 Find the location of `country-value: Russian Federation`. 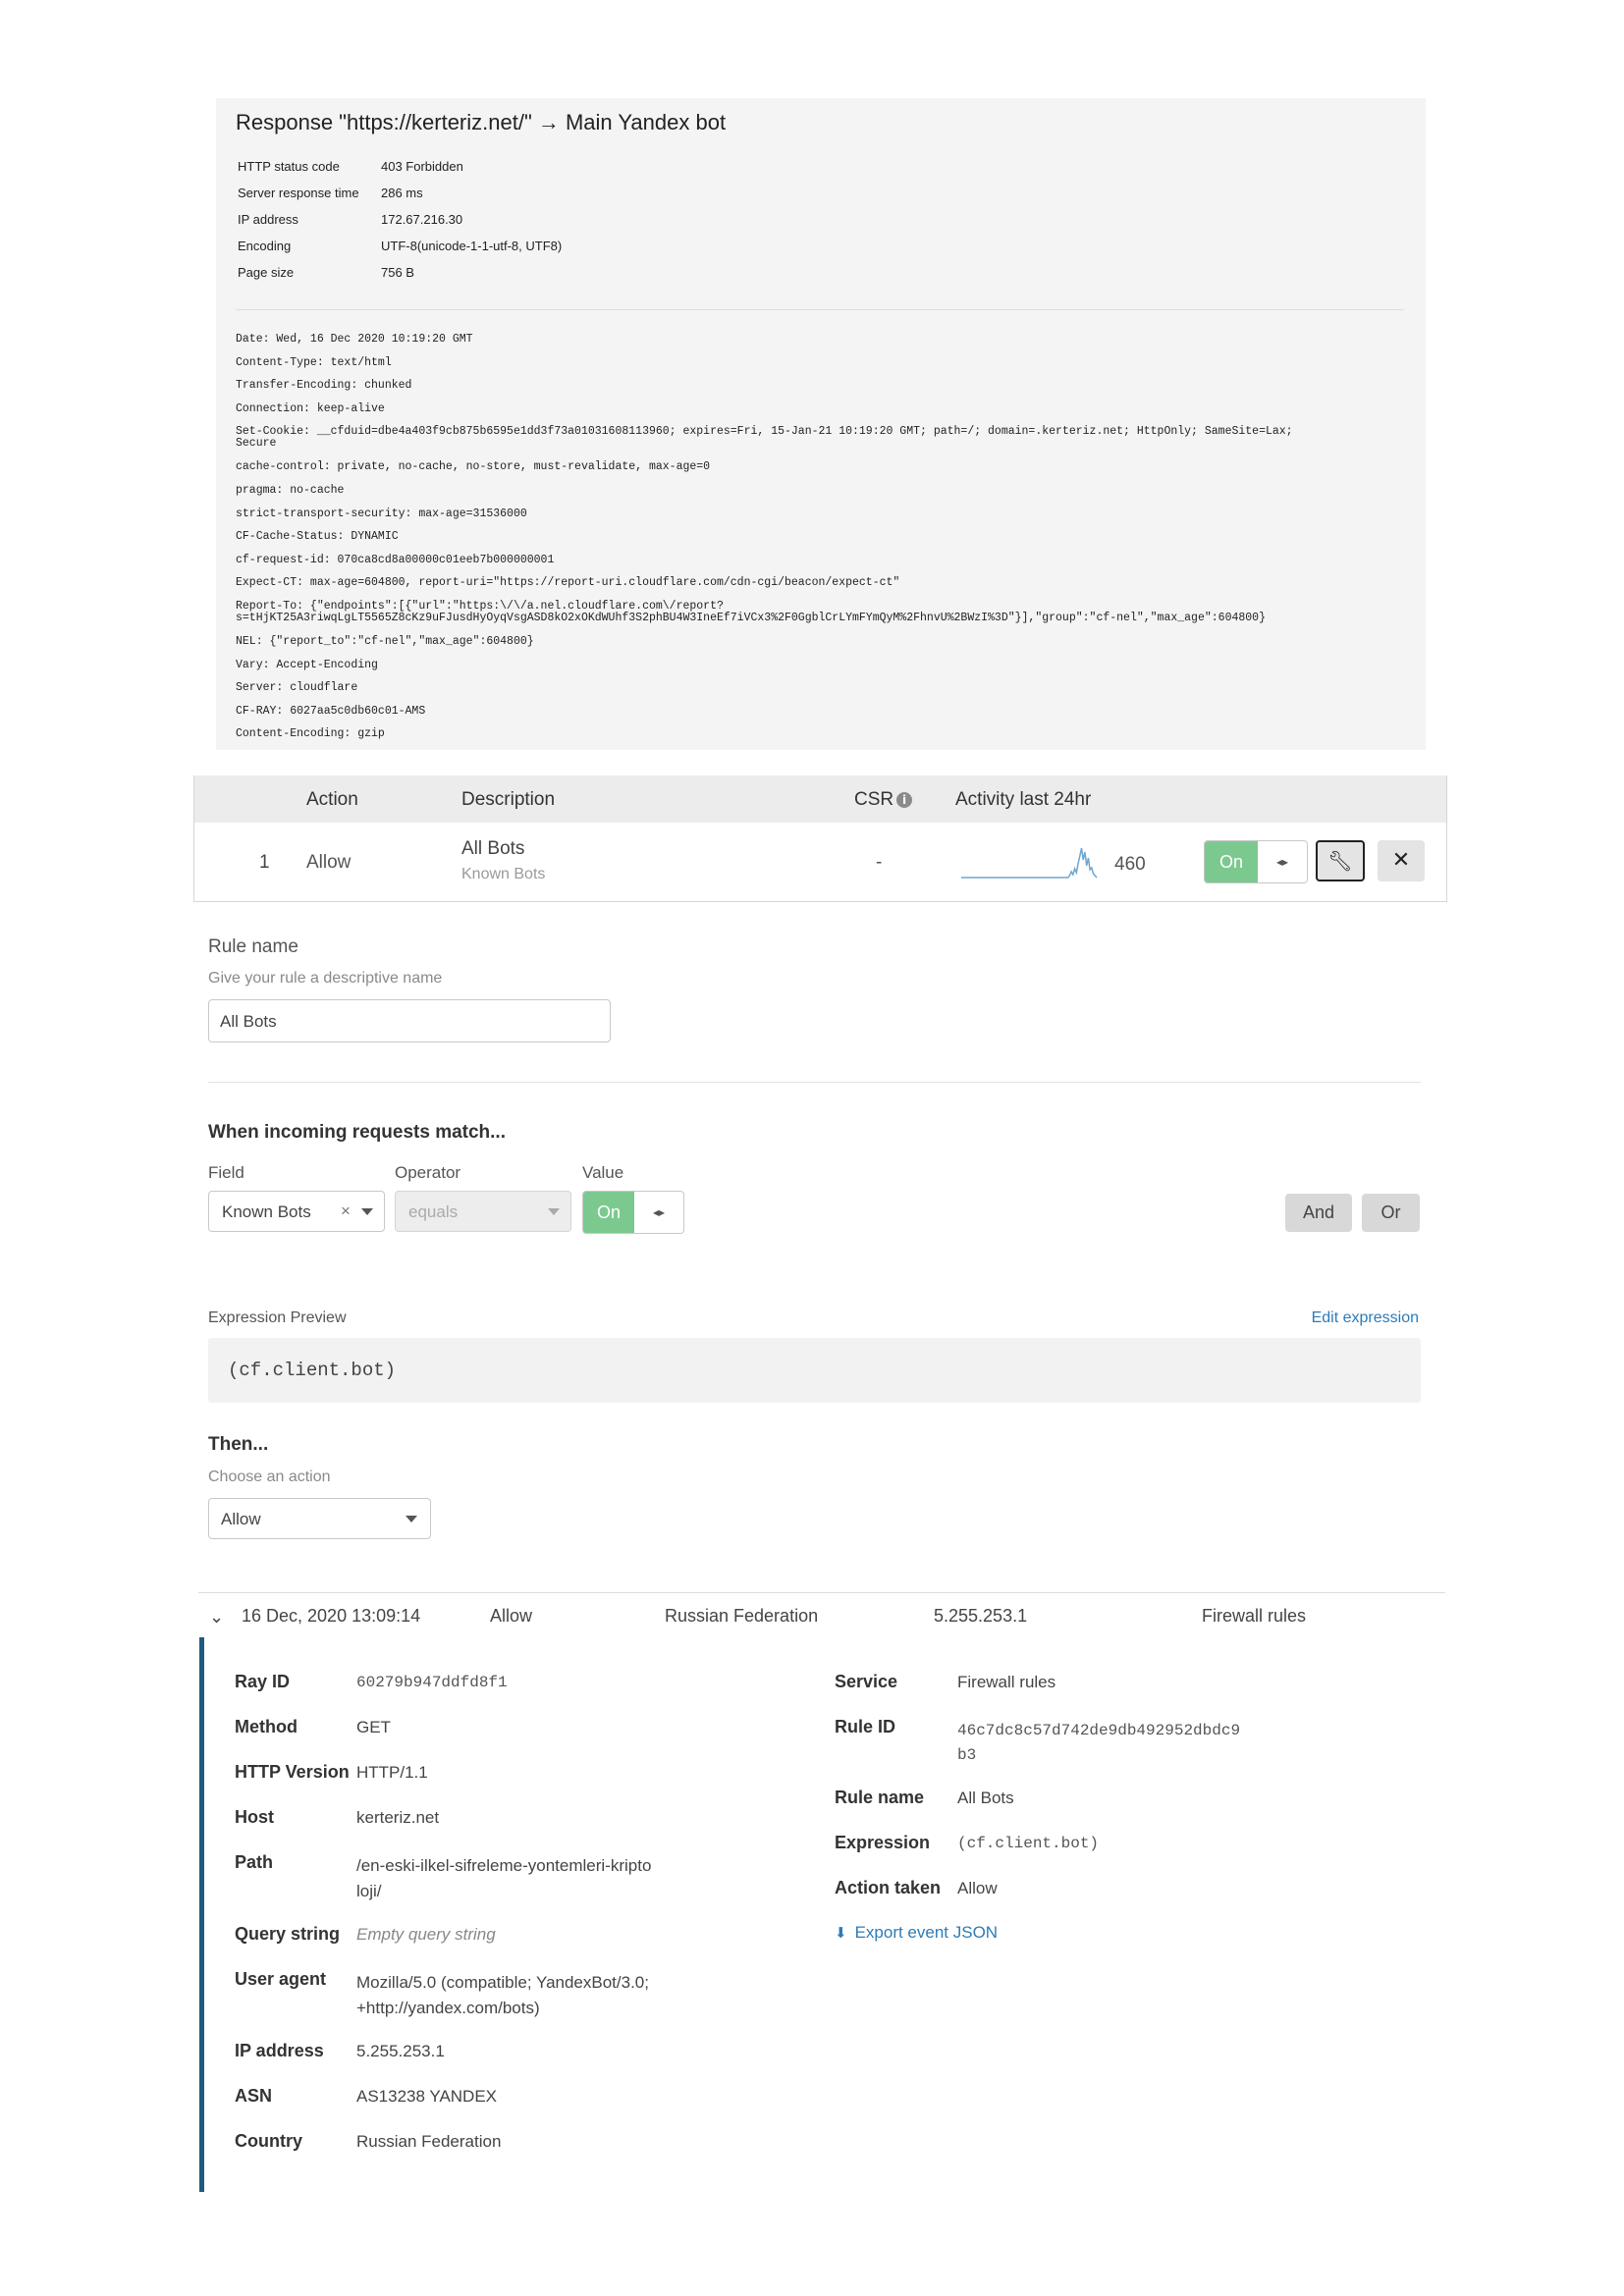

country-value: Russian Federation is located at coordinates (429, 2141).